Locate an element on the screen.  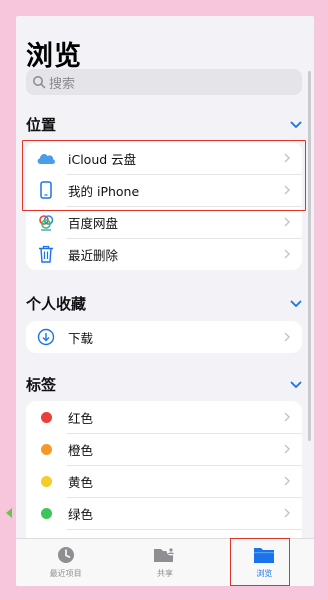
list-item-label: 下载 is located at coordinates (81, 338).